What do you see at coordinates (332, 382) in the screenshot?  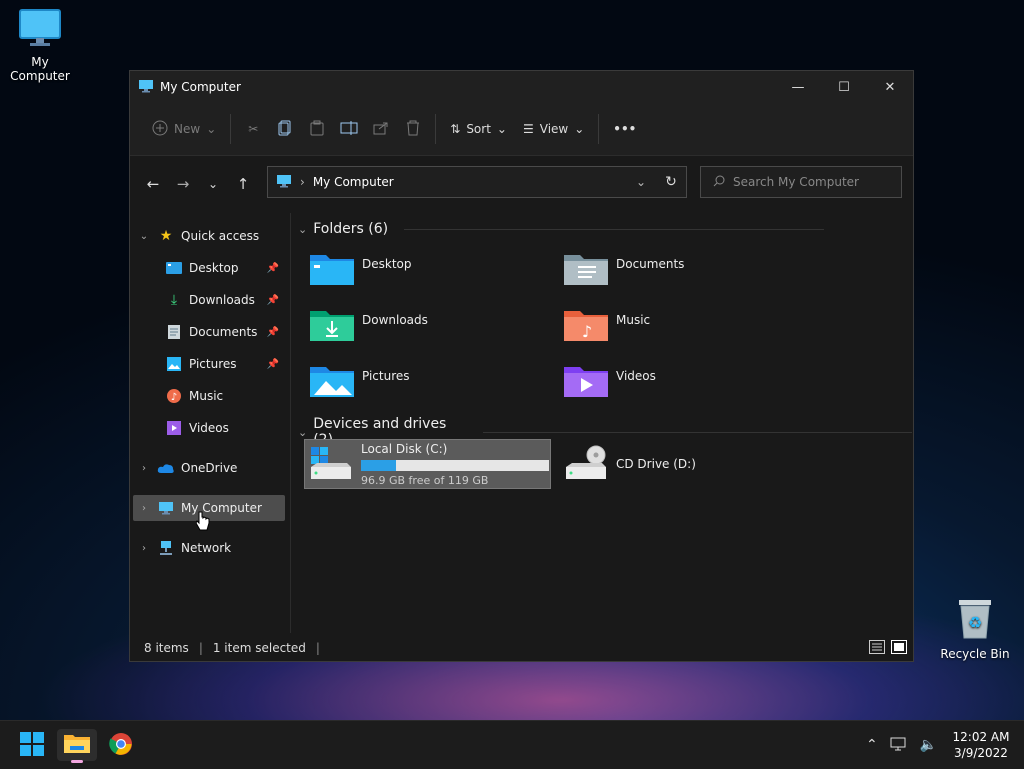 I see `pictures-folder-icon` at bounding box center [332, 382].